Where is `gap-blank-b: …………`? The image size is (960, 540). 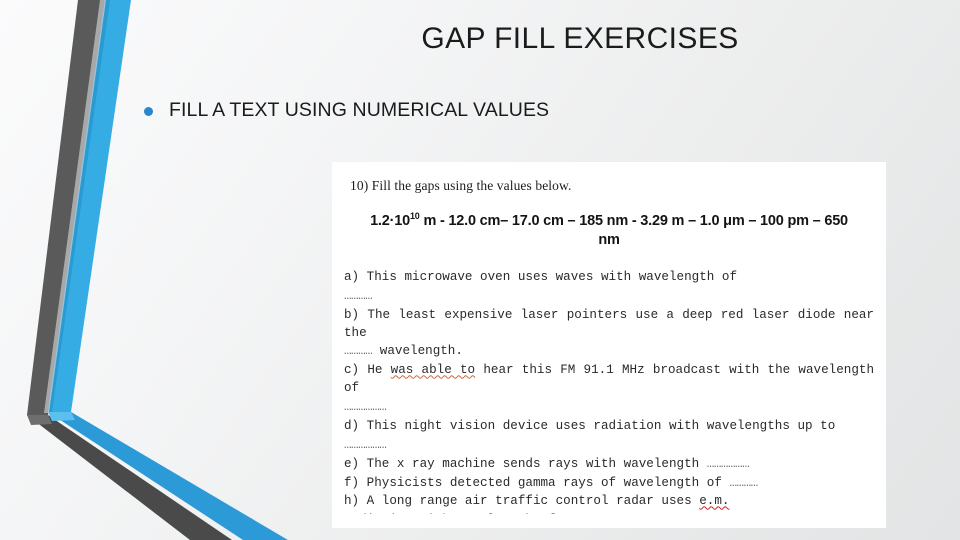
gap-blank-b: ………… is located at coordinates (358, 351).